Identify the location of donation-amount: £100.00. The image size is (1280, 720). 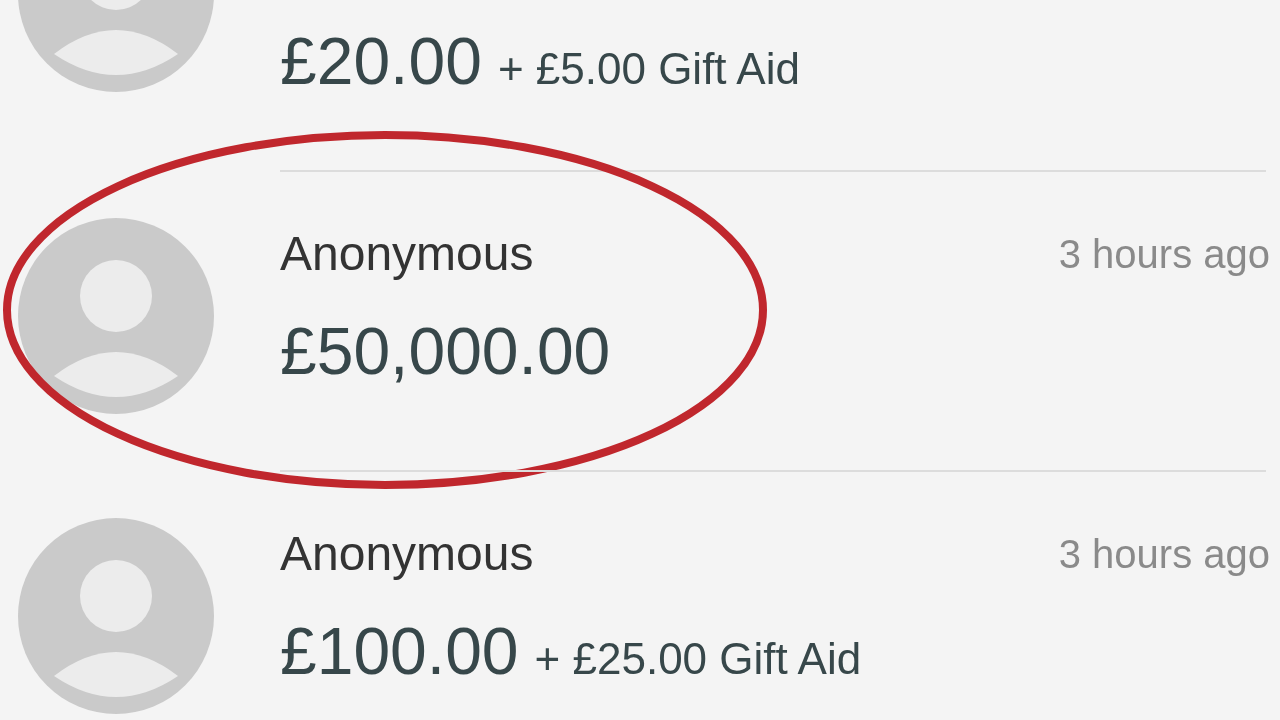
(399, 651).